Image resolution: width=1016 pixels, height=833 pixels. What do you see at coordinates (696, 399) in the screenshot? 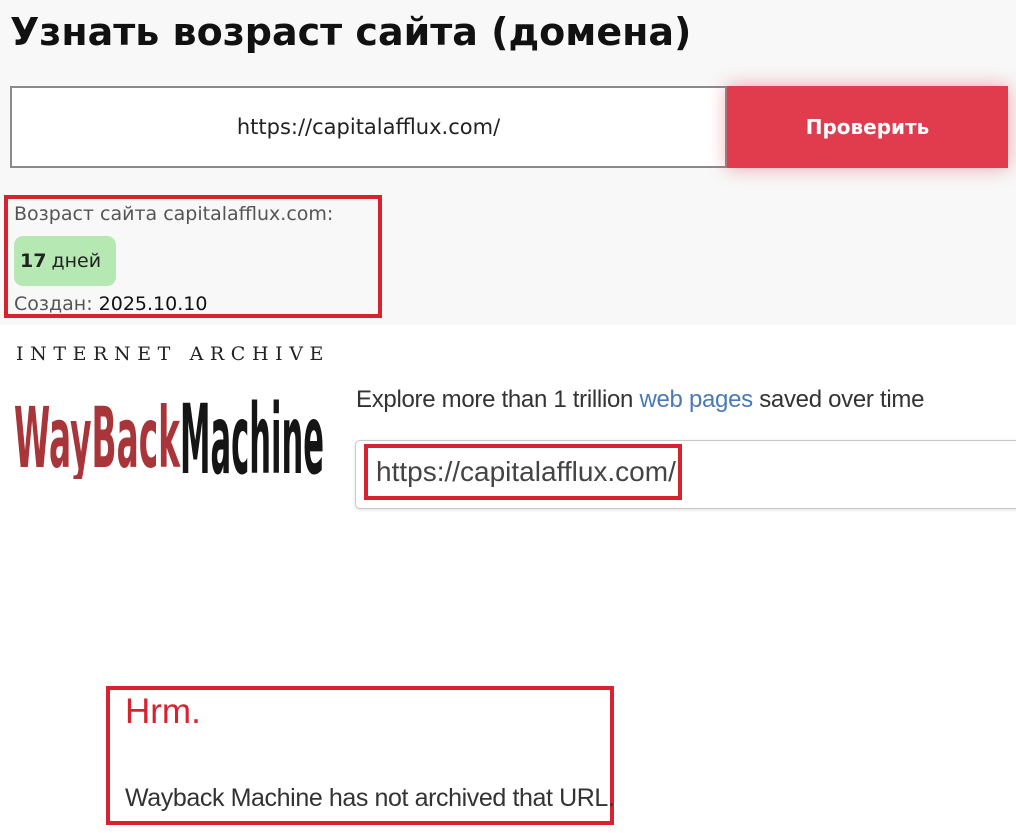
I see `web-pages-link: web pages` at bounding box center [696, 399].